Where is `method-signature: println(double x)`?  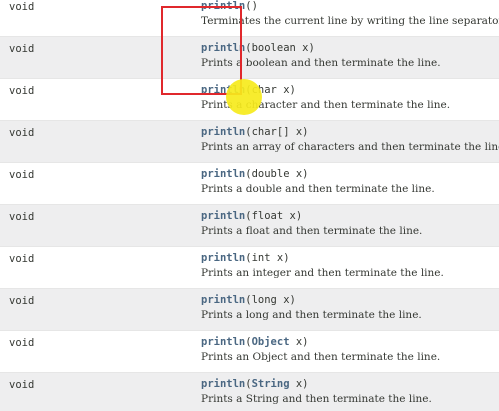
method-signature: println(double x) is located at coordinates (254, 174).